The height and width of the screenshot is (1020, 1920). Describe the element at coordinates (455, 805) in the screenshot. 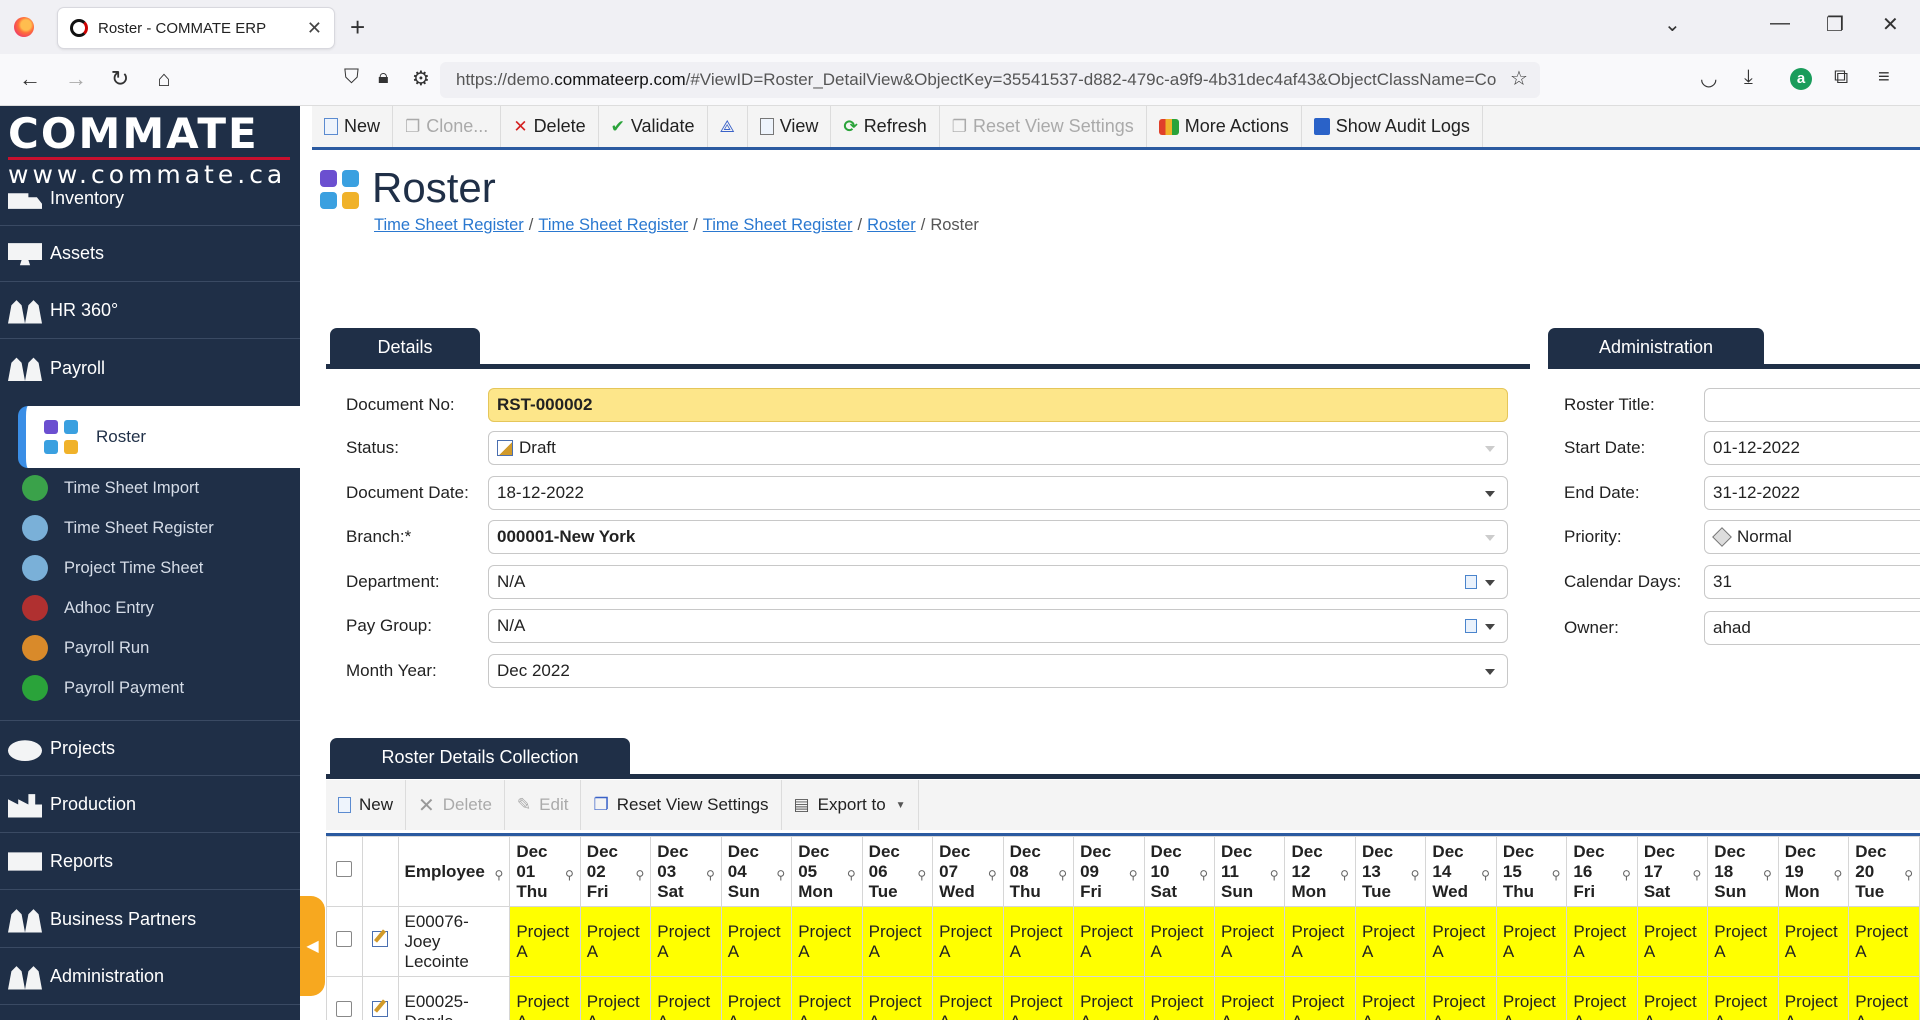

I see `grid-delete-button: ✕ Delete` at that location.